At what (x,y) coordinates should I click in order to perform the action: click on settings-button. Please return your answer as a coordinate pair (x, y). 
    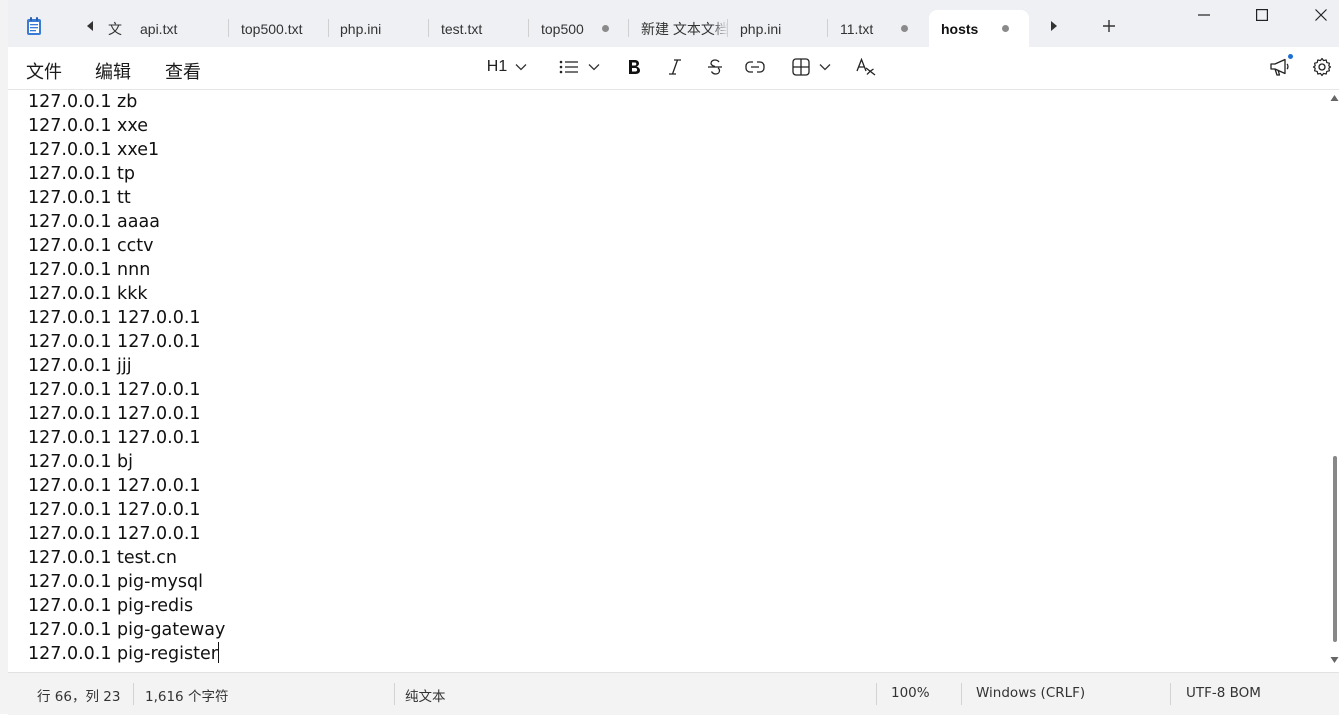
    Looking at the image, I should click on (1322, 67).